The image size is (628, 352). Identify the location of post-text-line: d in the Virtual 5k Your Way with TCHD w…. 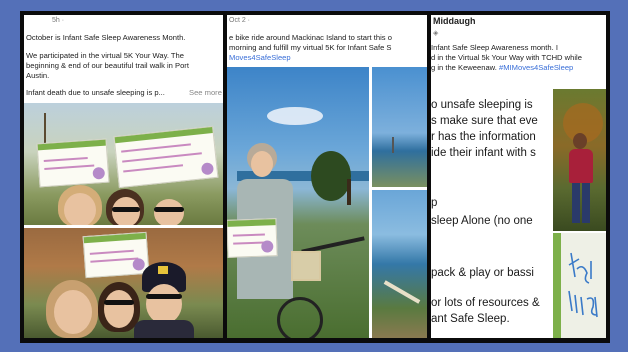
(506, 57).